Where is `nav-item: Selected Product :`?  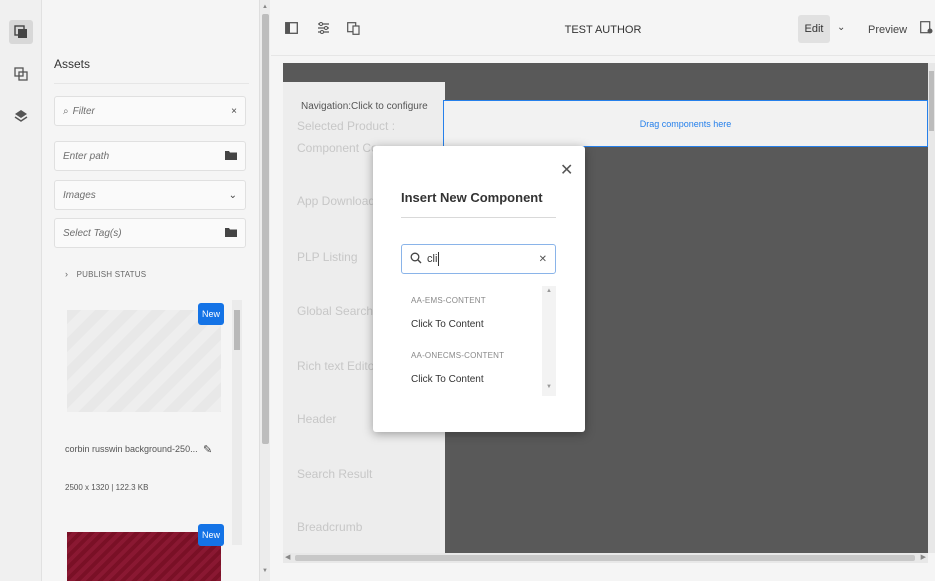 nav-item: Selected Product : is located at coordinates (346, 126).